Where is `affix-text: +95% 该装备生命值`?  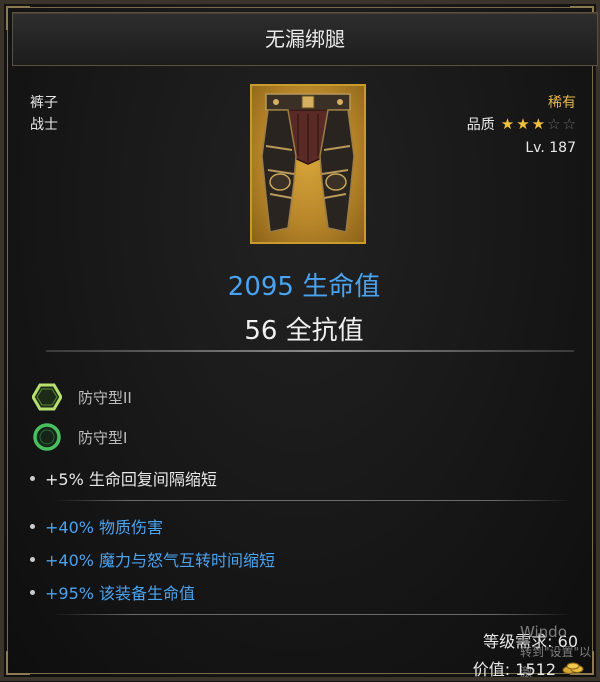 affix-text: +95% 该装备生命值 is located at coordinates (120, 593).